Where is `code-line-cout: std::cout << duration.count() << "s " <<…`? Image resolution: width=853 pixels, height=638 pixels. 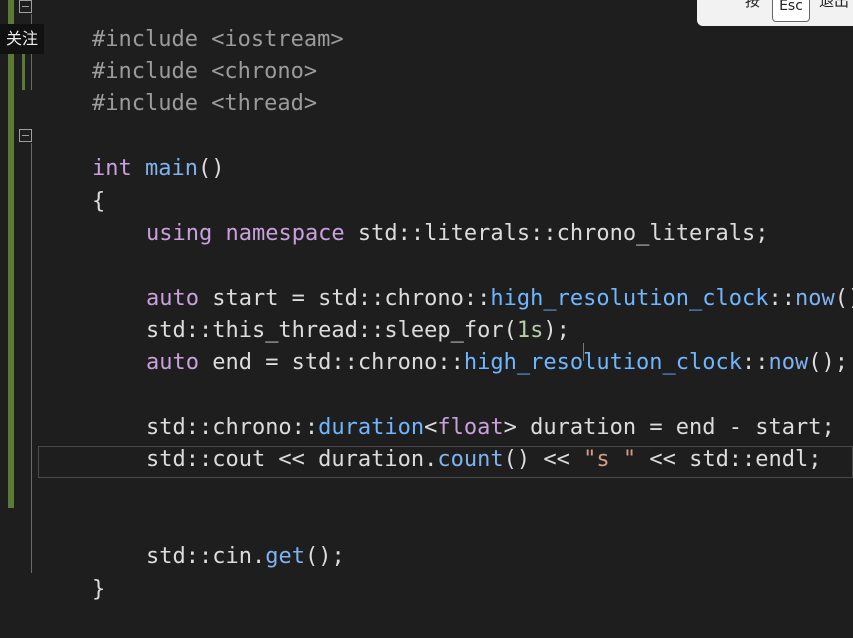 code-line-cout: std::cout << duration.count() << "s " <<… is located at coordinates (457, 442).